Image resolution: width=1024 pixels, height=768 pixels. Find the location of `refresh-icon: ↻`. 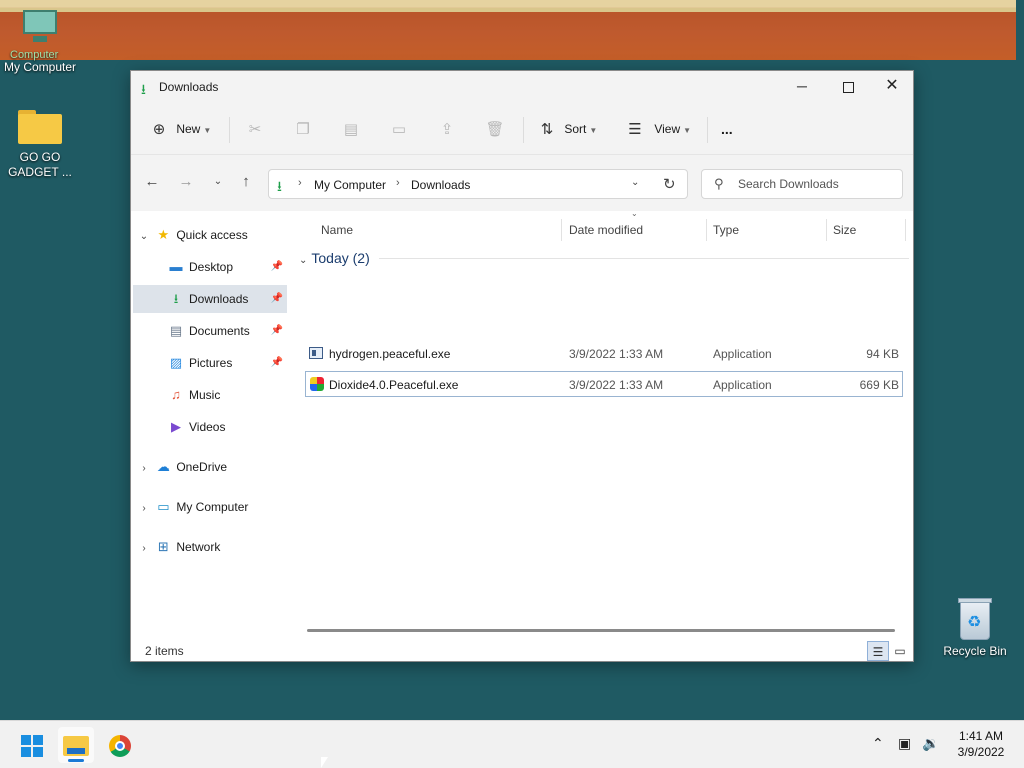

refresh-icon: ↻ is located at coordinates (669, 184).